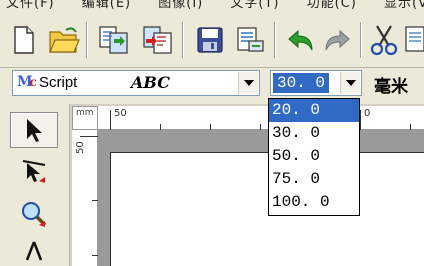 Image resolution: width=424 pixels, height=266 pixels. I want to click on new-button, so click(24, 40).